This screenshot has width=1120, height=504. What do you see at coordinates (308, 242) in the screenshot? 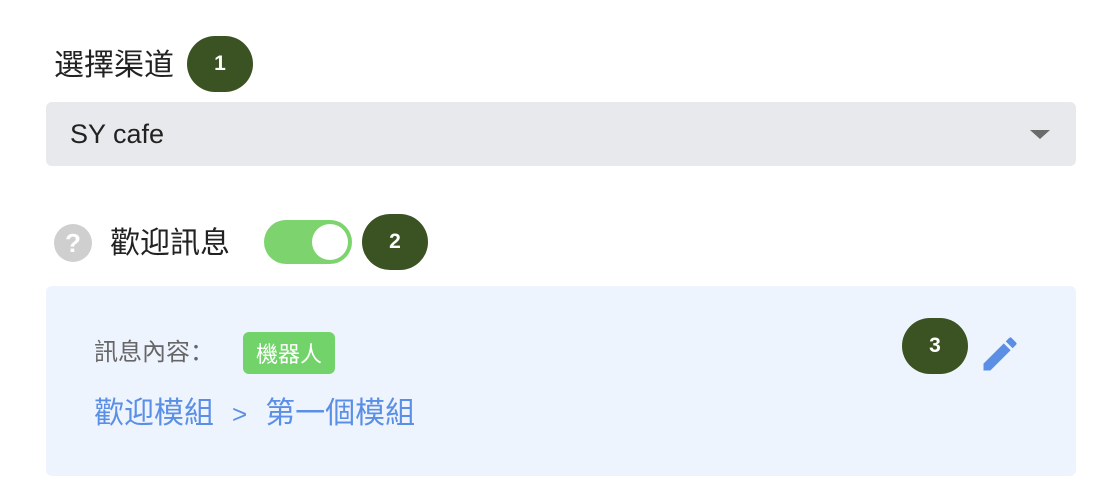
I see `welcome-message-toggle` at bounding box center [308, 242].